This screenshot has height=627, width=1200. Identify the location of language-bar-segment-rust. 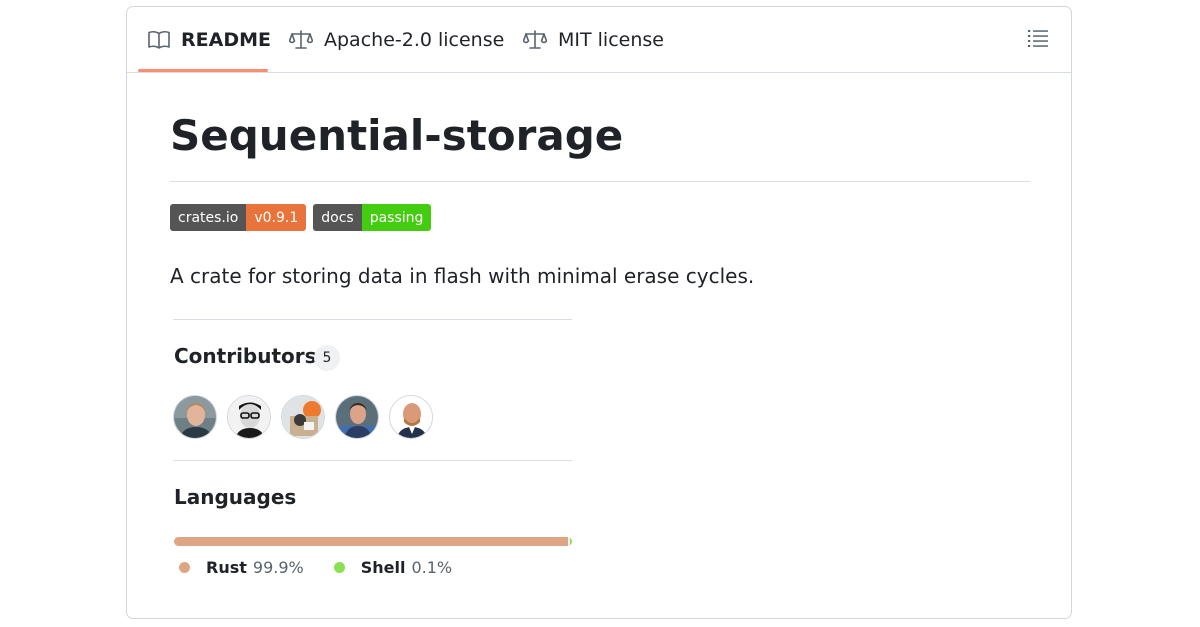
(371, 541).